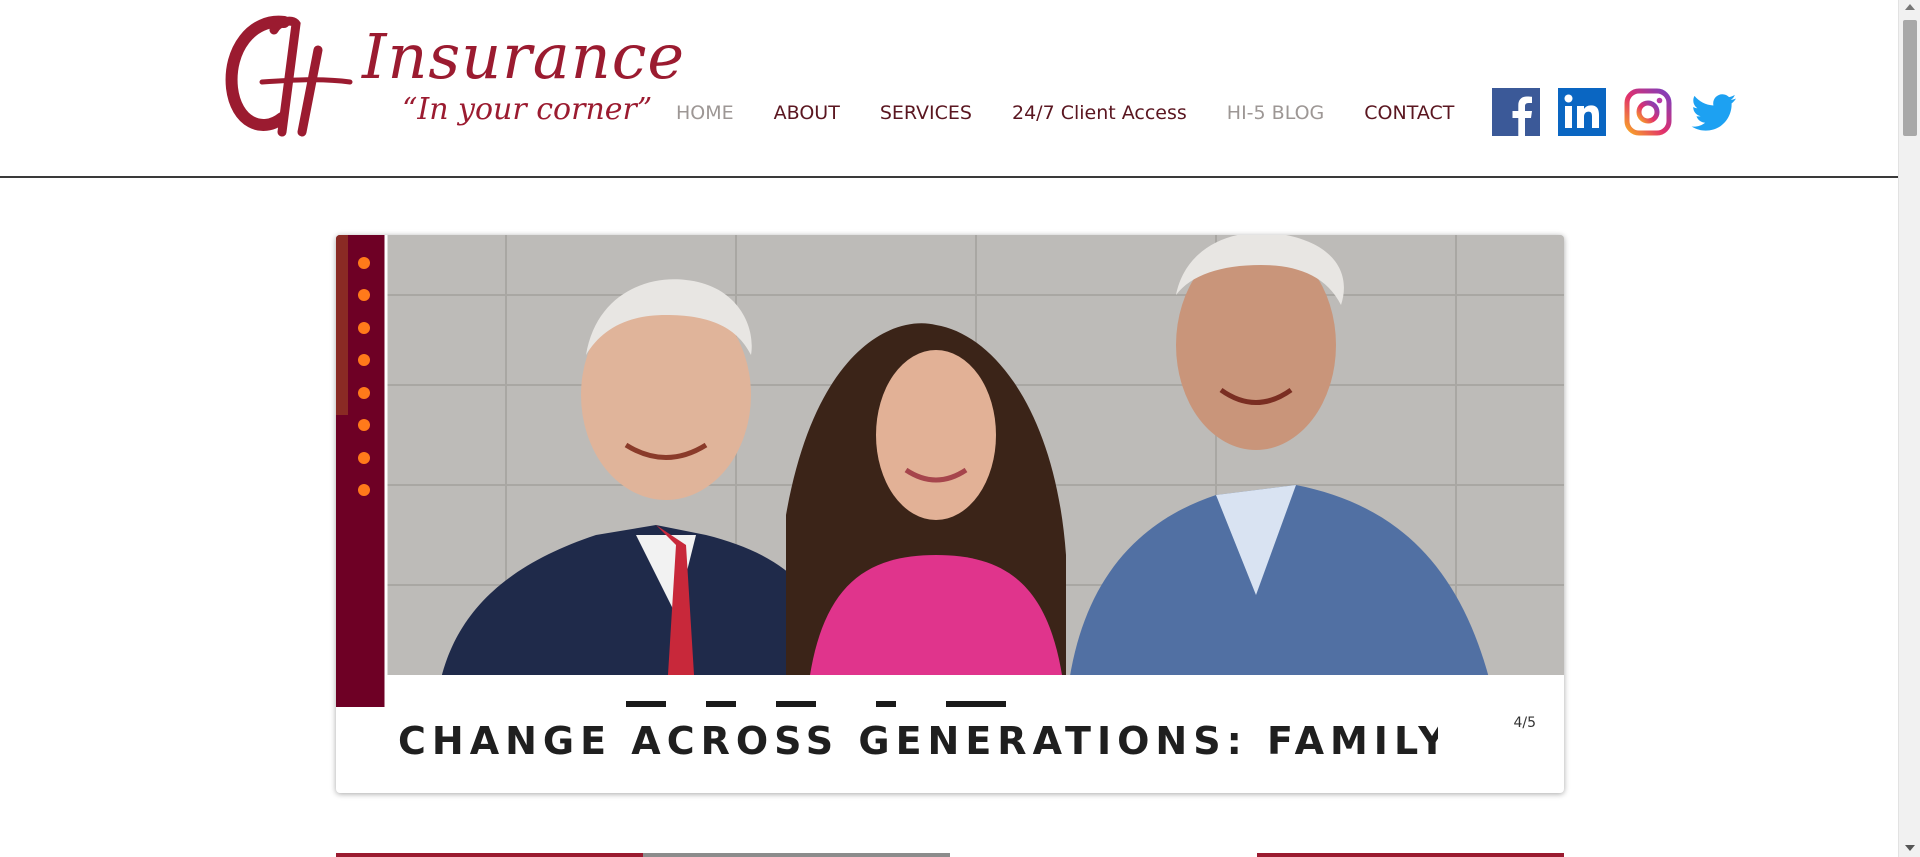 The height and width of the screenshot is (857, 1920). What do you see at coordinates (1714, 112) in the screenshot?
I see `twitter-icon` at bounding box center [1714, 112].